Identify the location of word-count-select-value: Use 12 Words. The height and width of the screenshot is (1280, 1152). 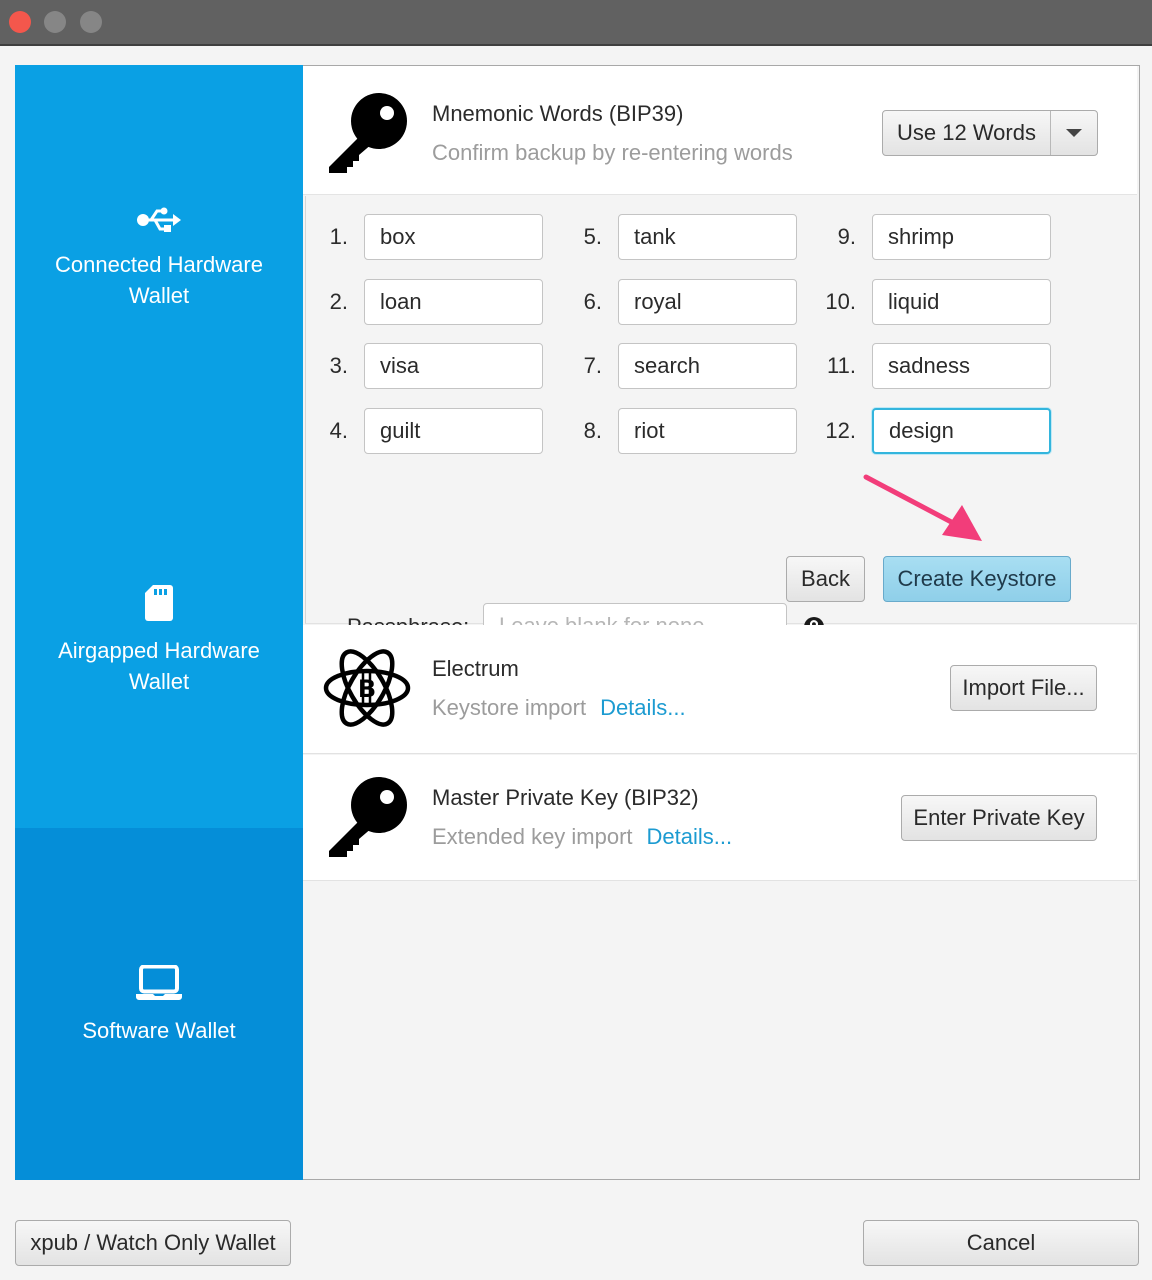
(967, 133).